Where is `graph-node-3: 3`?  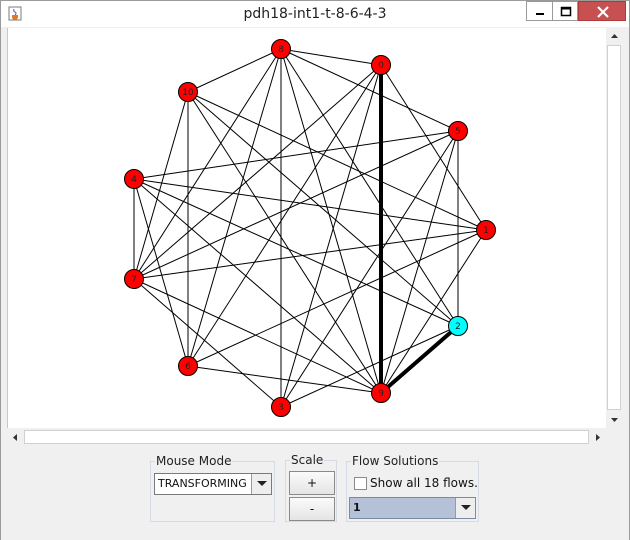 graph-node-3: 3 is located at coordinates (281, 407).